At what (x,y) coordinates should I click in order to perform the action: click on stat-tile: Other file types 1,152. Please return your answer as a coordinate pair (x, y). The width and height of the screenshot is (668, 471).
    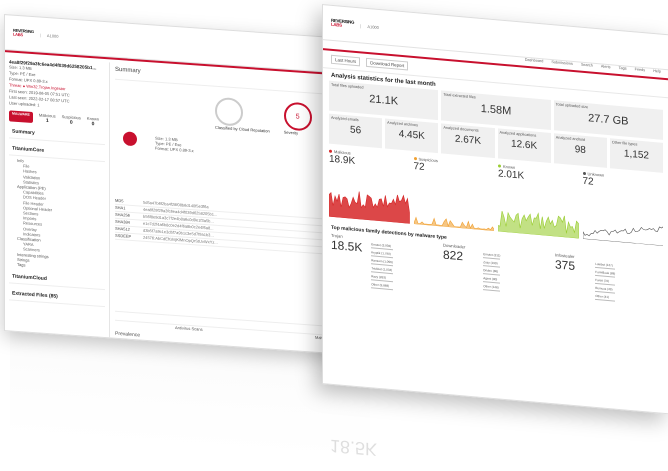
    Looking at the image, I should click on (636, 155).